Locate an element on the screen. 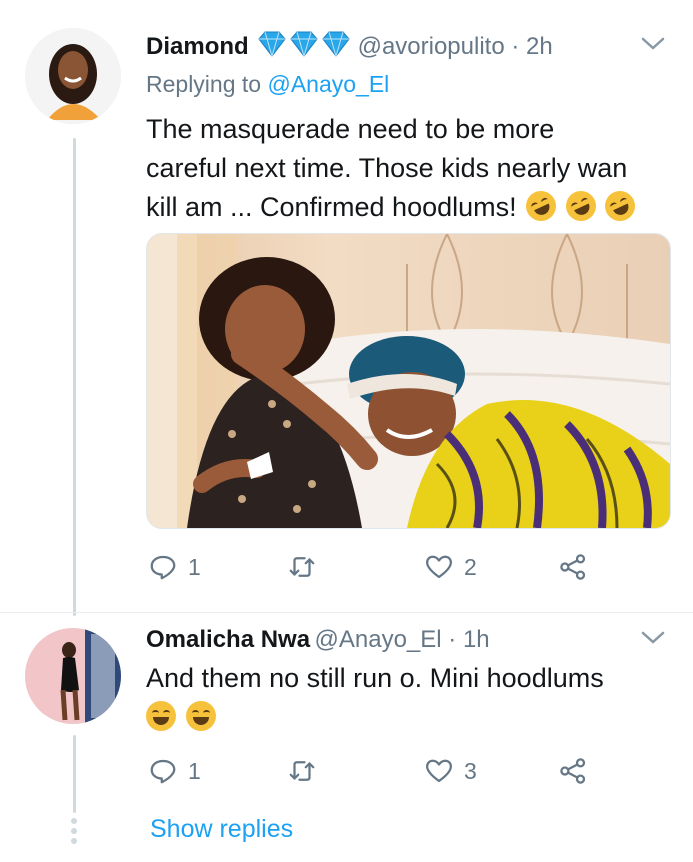 The image size is (693, 862). like-button: 3 is located at coordinates (450, 771).